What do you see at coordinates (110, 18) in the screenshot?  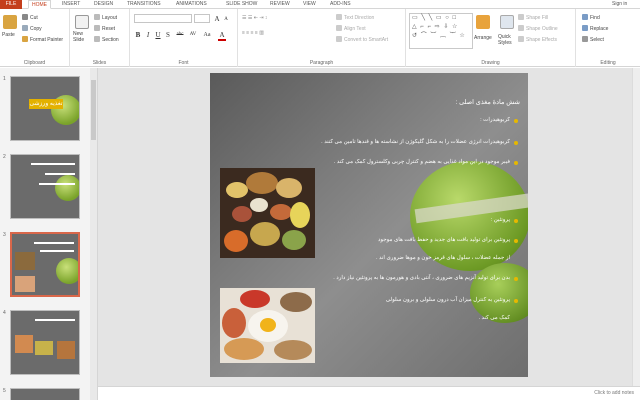 I see `layout-label: Layout` at bounding box center [110, 18].